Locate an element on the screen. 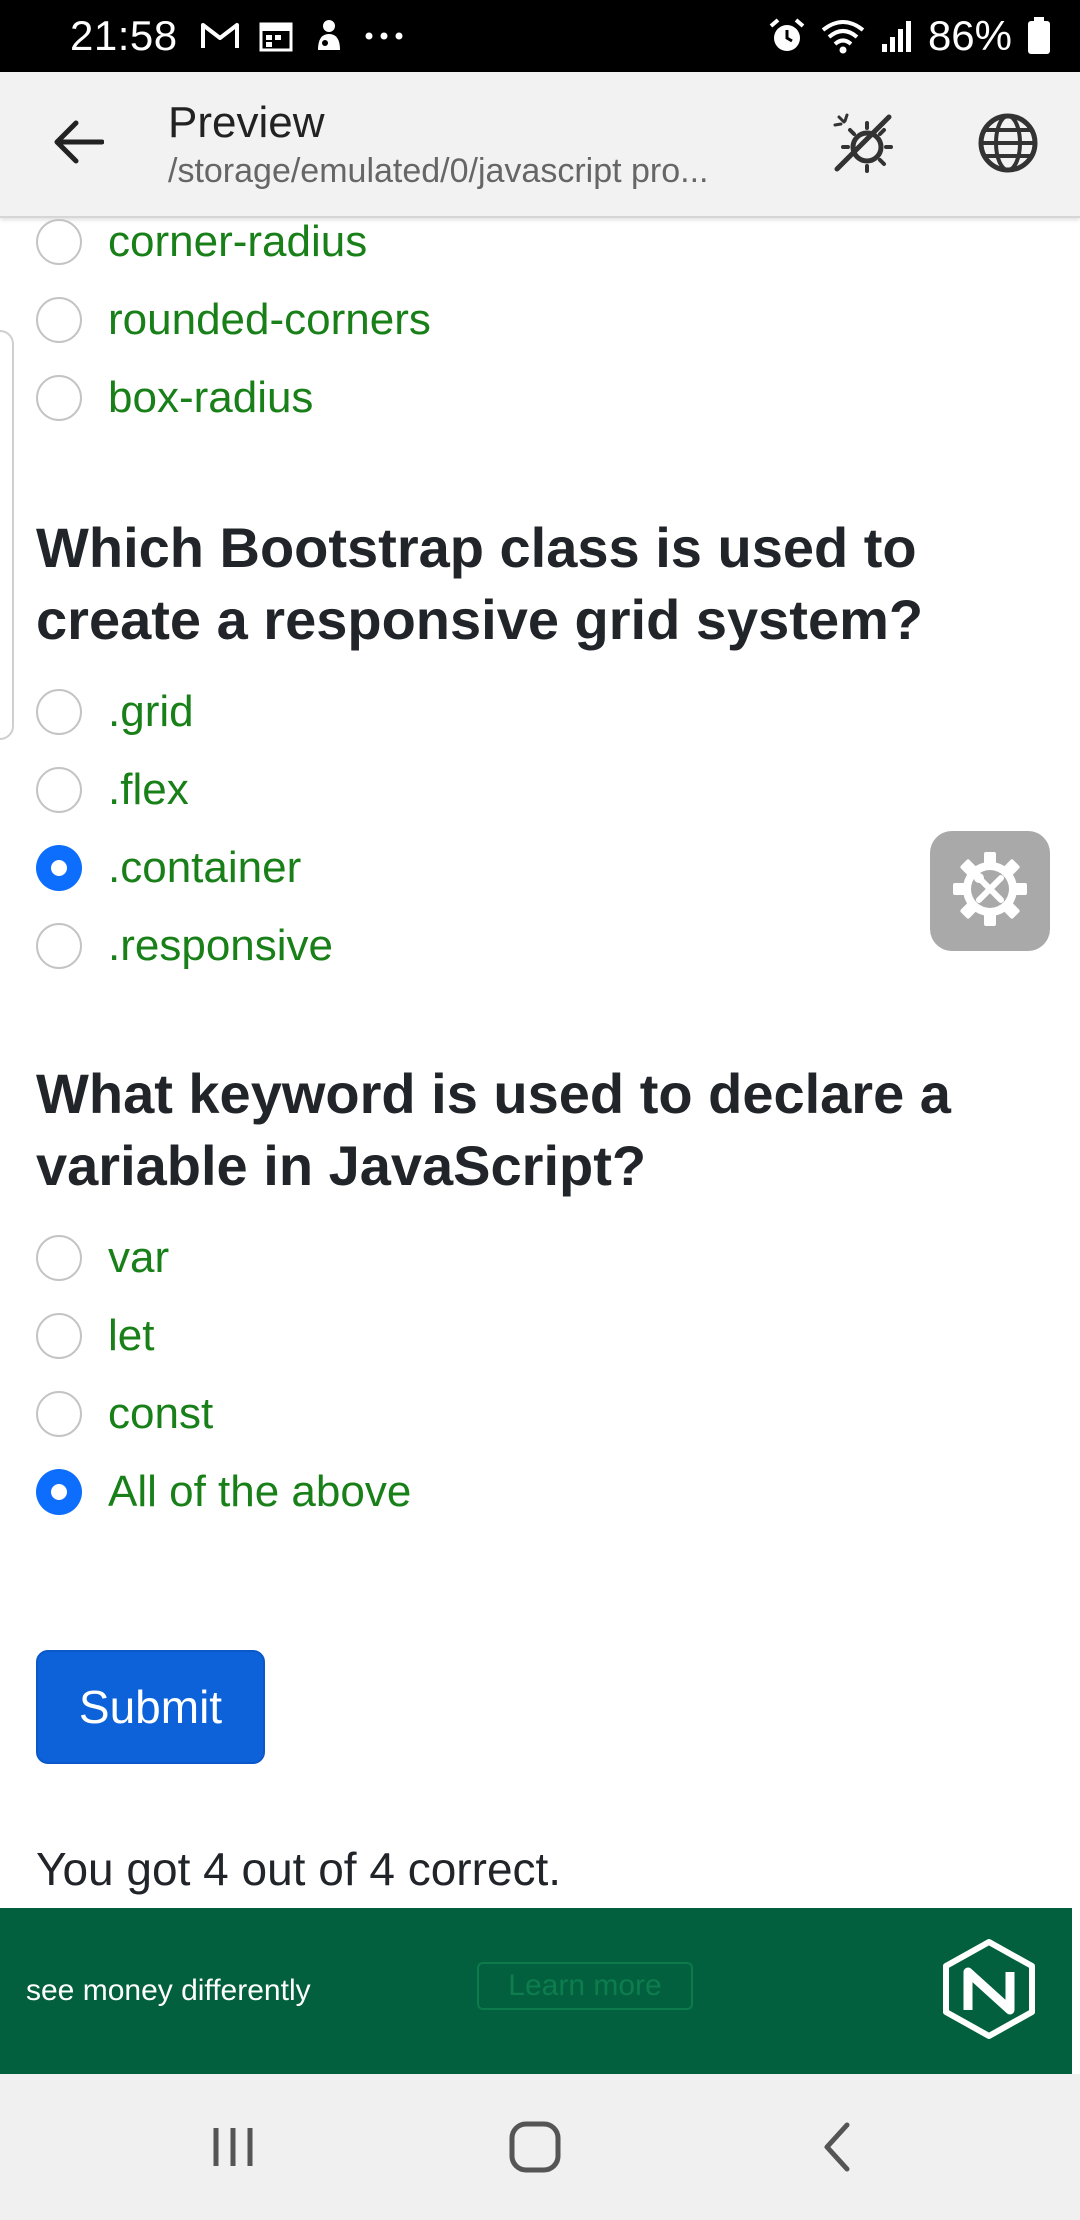 The height and width of the screenshot is (2220, 1080). home-button is located at coordinates (535, 2149).